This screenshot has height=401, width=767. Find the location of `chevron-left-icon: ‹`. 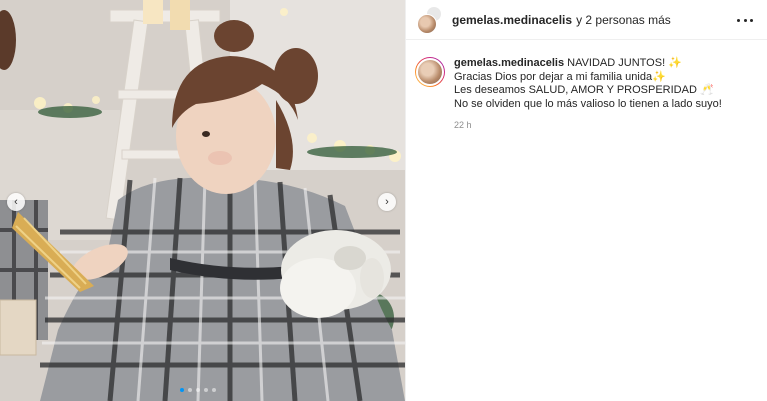

chevron-left-icon: ‹ is located at coordinates (16, 202).